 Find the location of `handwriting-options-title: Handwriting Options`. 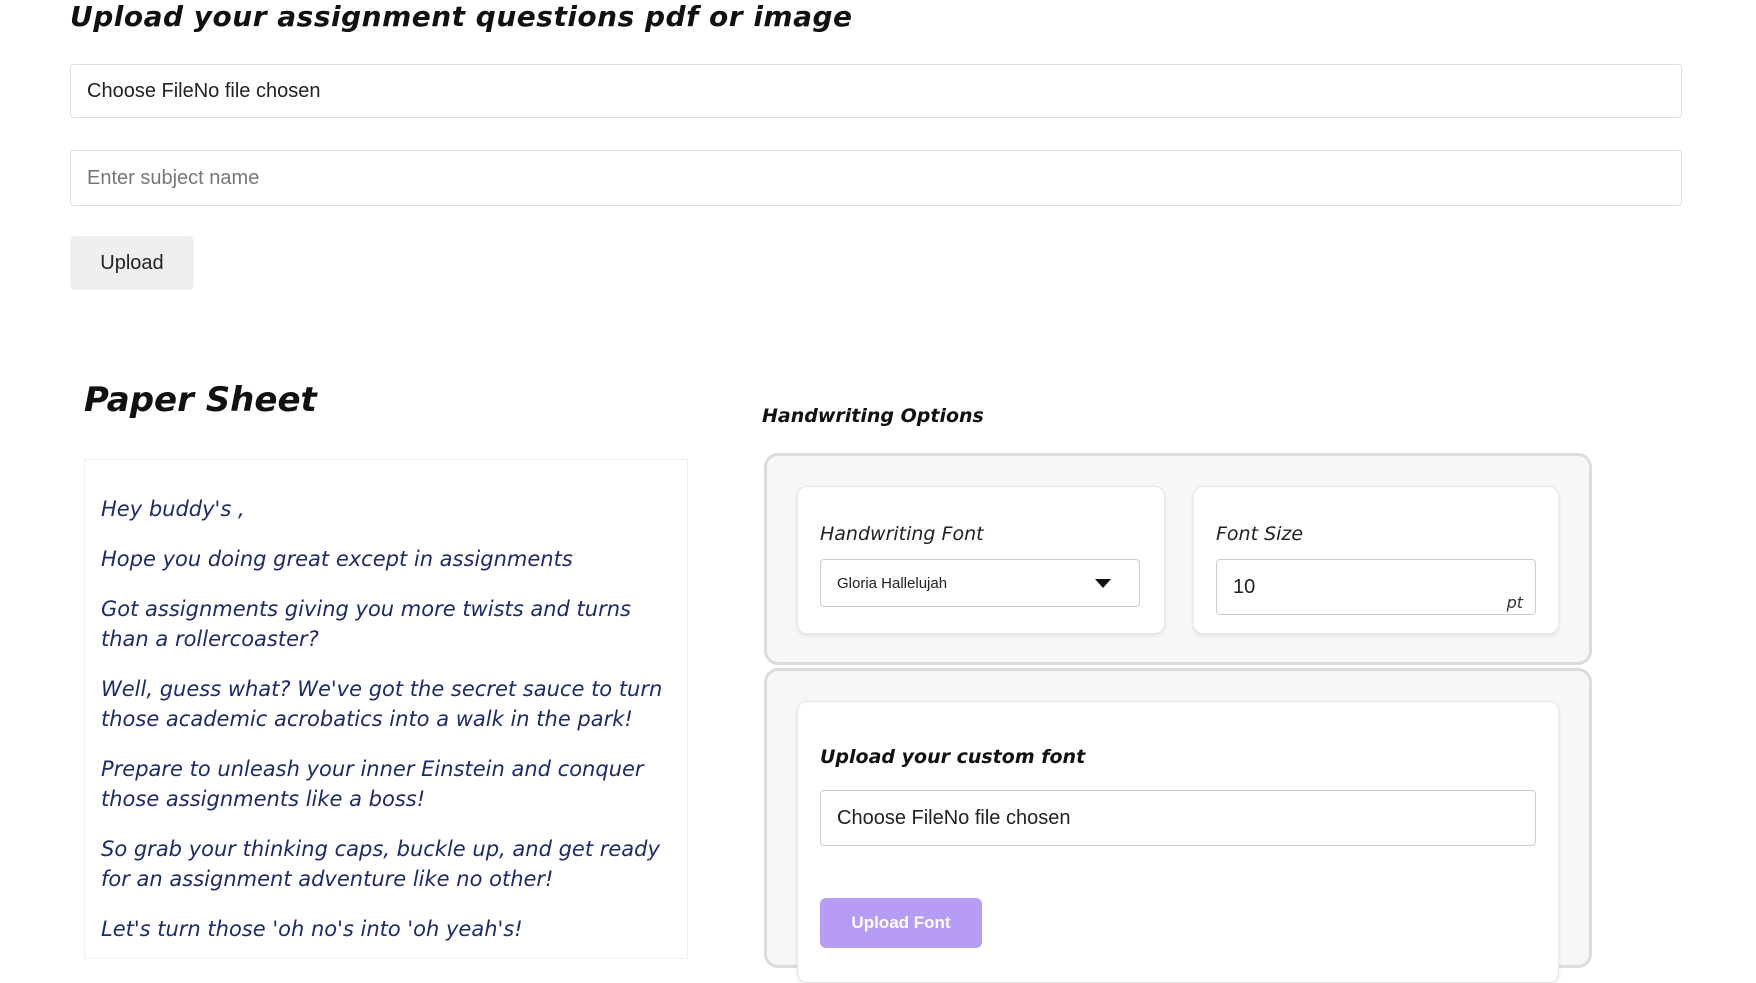

handwriting-options-title: Handwriting Options is located at coordinates (873, 416).